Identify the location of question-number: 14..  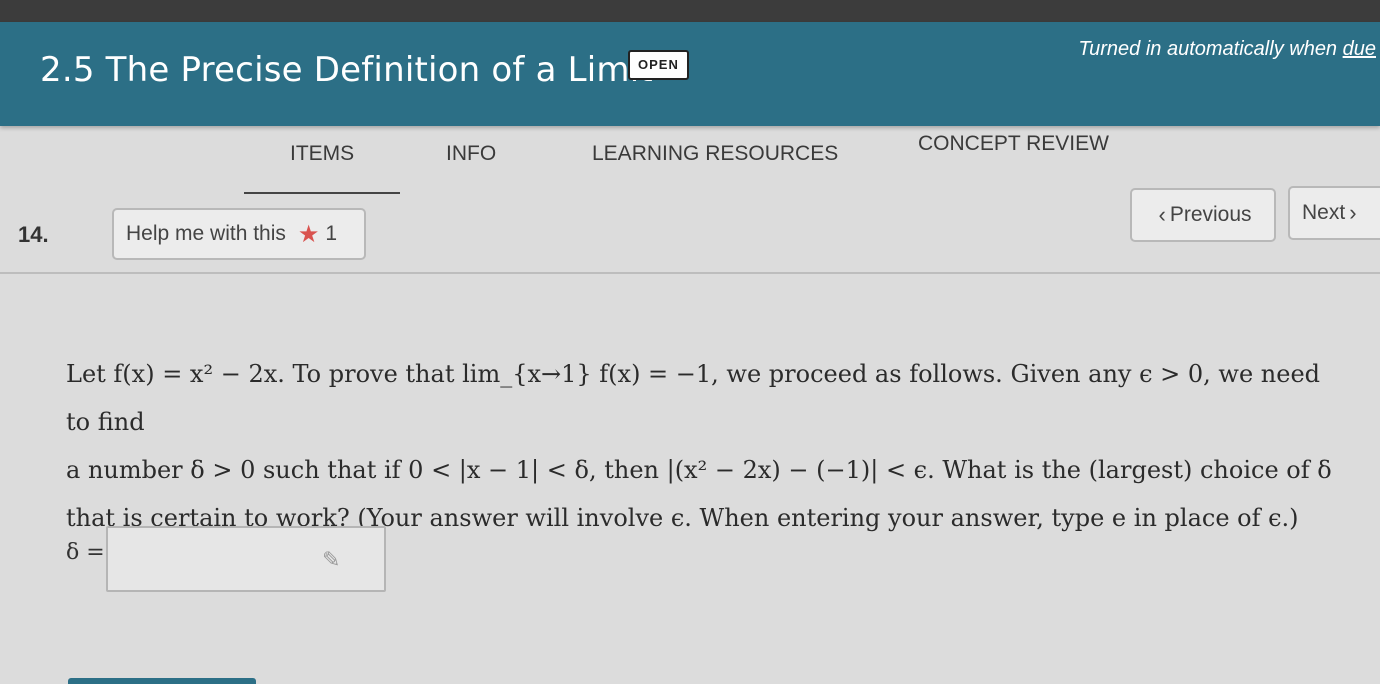
(33, 234).